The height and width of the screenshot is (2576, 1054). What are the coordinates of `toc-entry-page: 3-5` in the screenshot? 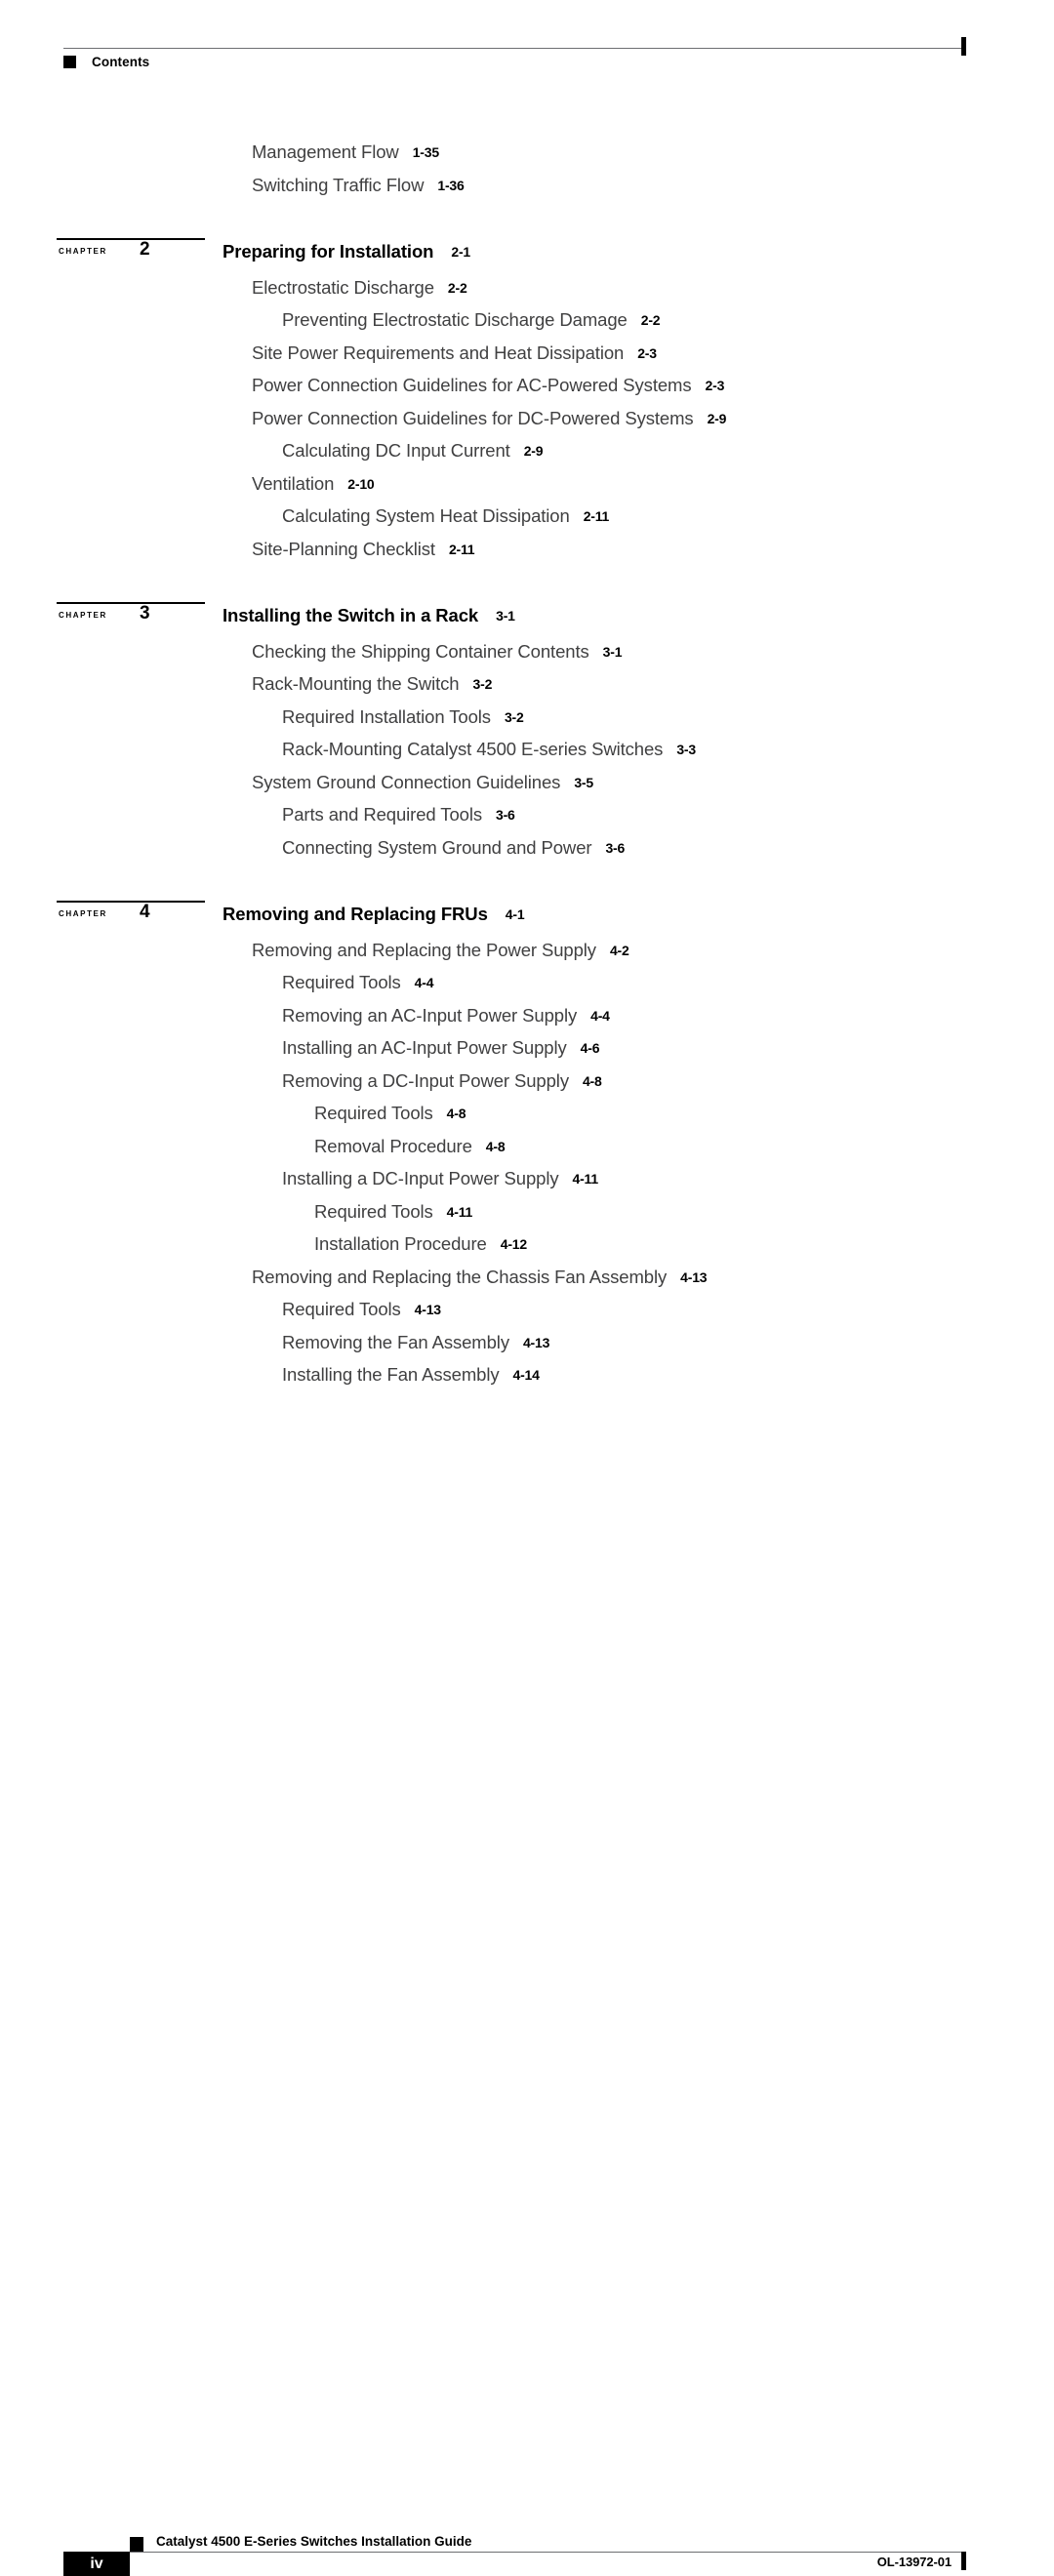 It's located at (583, 782).